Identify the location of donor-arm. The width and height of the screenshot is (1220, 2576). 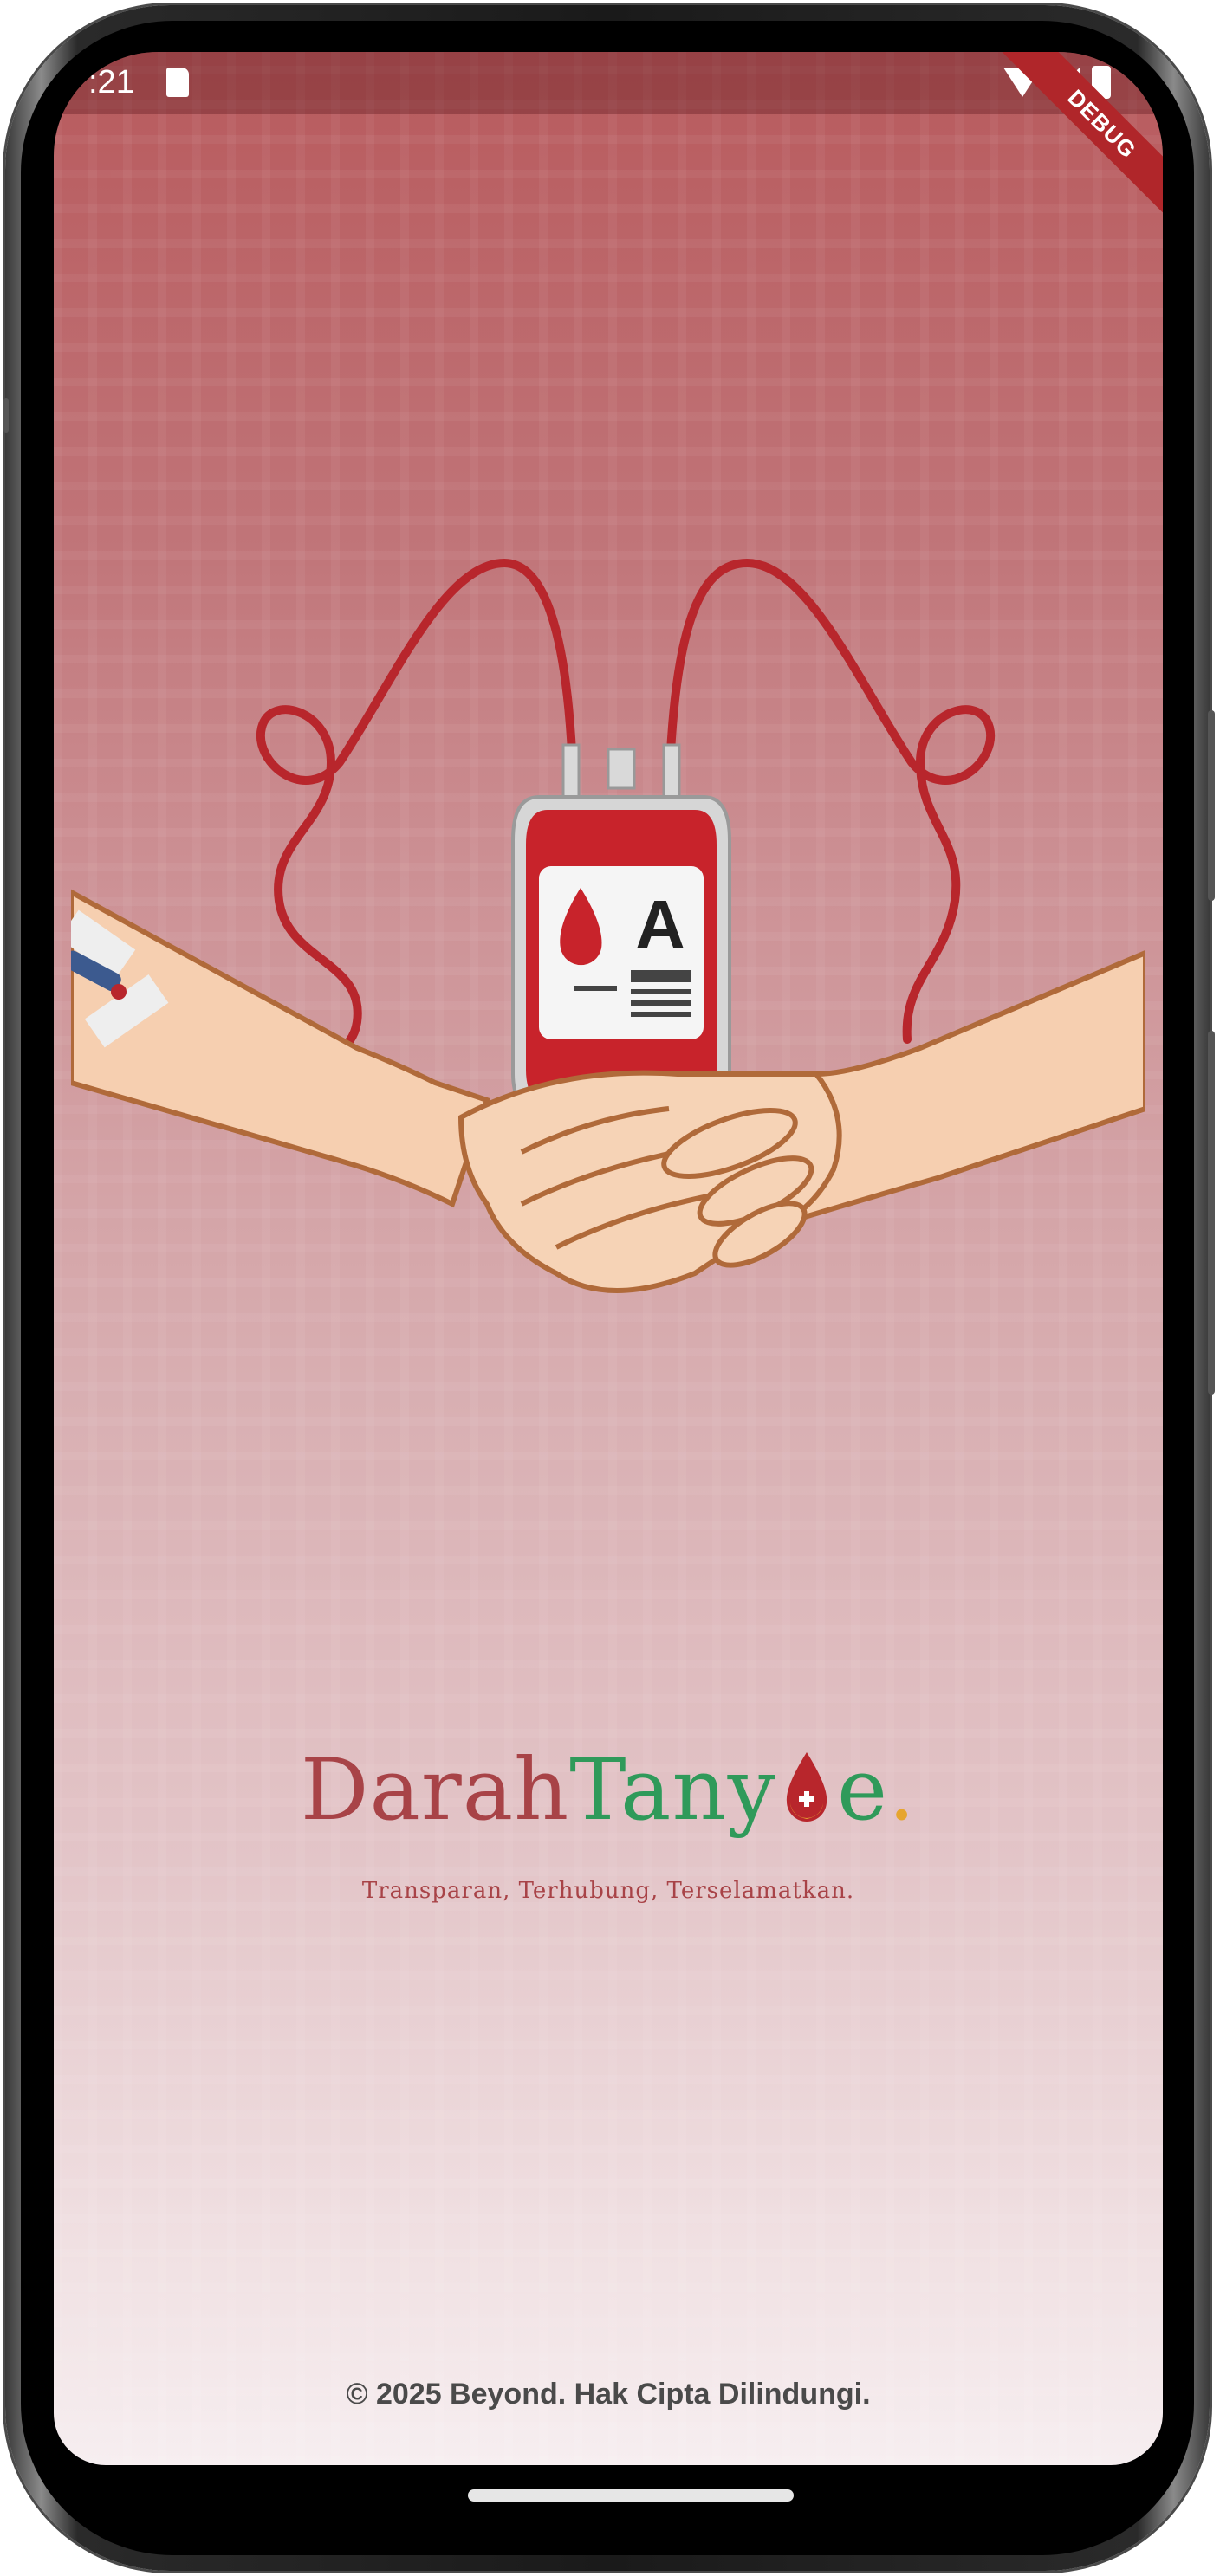
(280, 1048).